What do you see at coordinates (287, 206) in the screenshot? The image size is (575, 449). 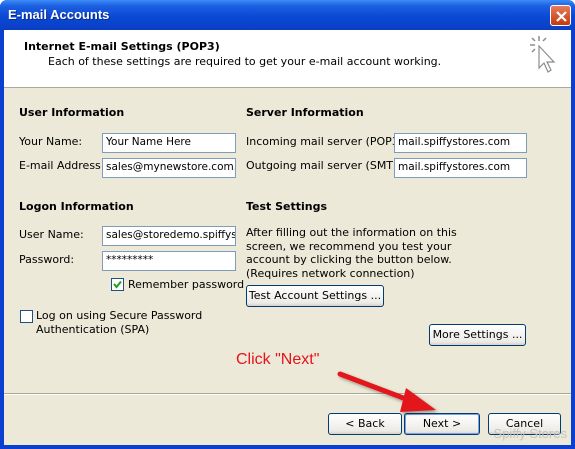 I see `test-settings-heading: Test Settings` at bounding box center [287, 206].